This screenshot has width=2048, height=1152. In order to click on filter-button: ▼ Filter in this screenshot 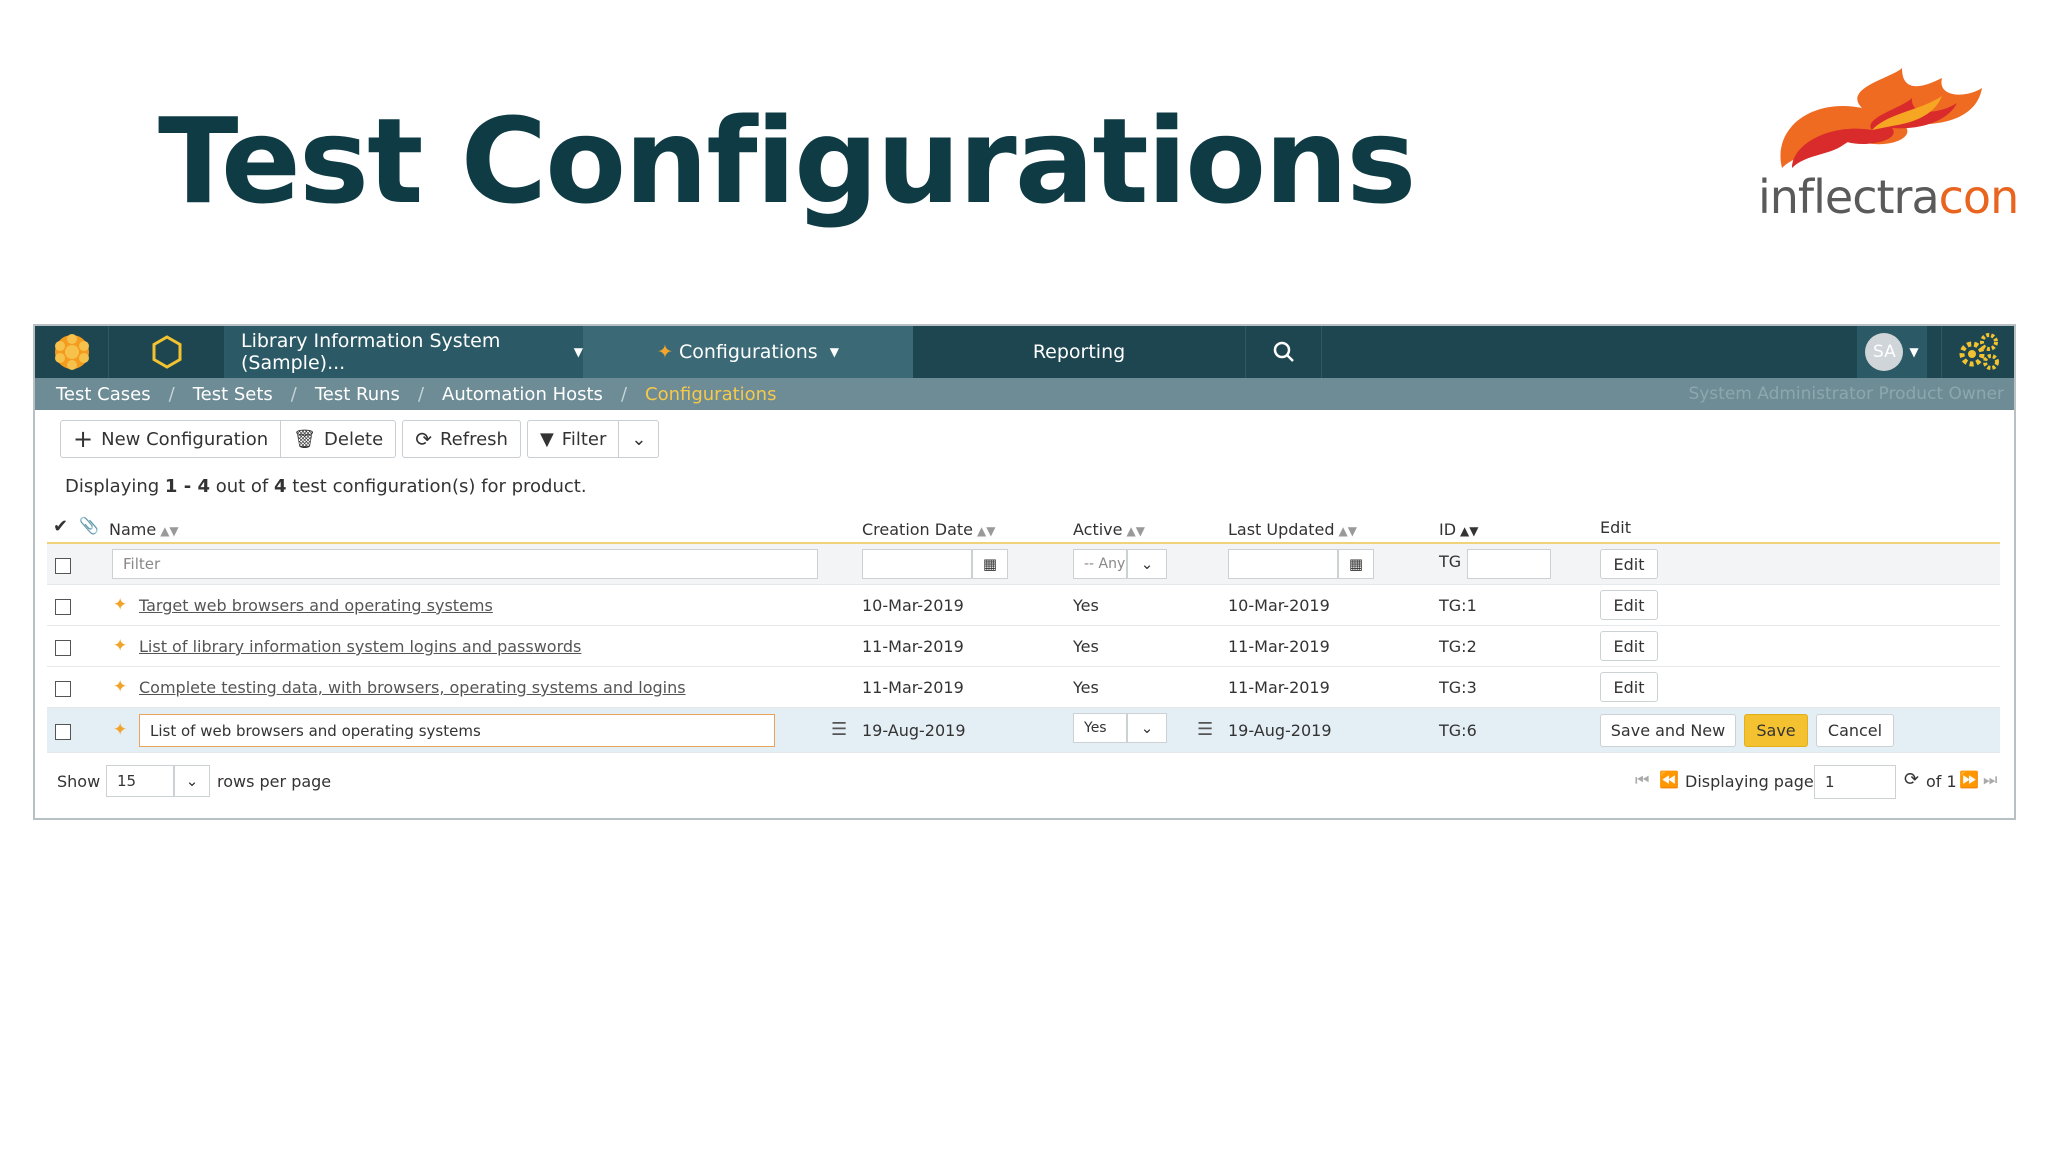, I will do `click(573, 439)`.